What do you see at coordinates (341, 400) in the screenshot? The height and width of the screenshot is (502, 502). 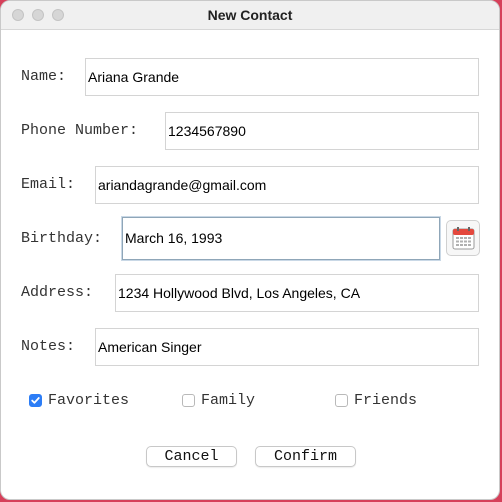 I see `friends-checkbox` at bounding box center [341, 400].